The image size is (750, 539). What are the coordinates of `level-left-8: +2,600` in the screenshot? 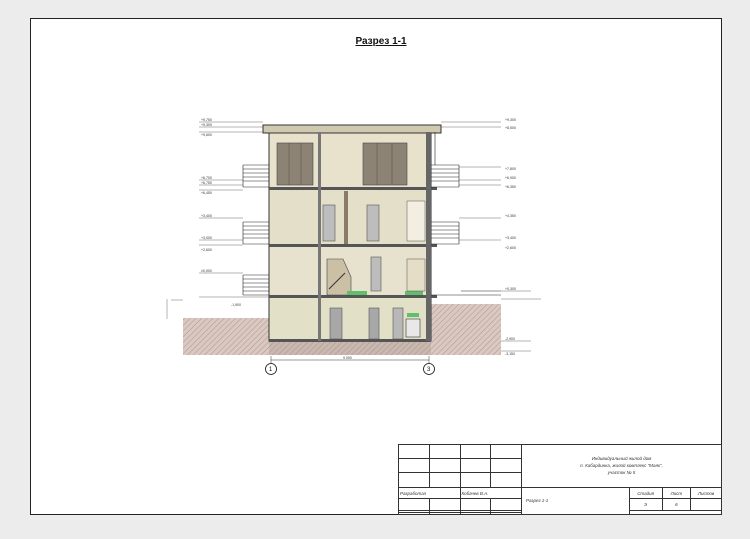 It's located at (206, 250).